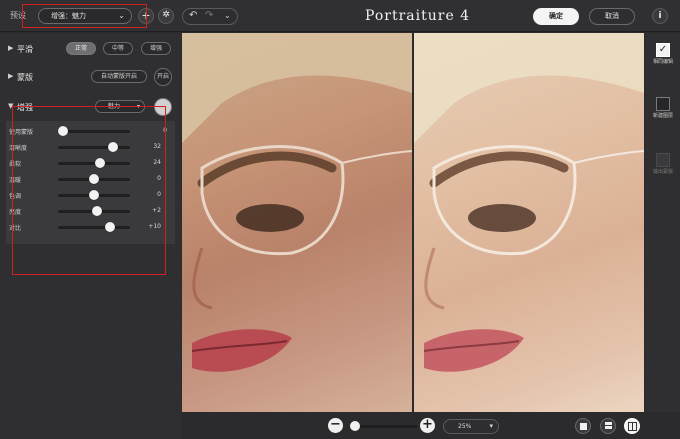  I want to click on option-label: 相同编辑, so click(662, 62).